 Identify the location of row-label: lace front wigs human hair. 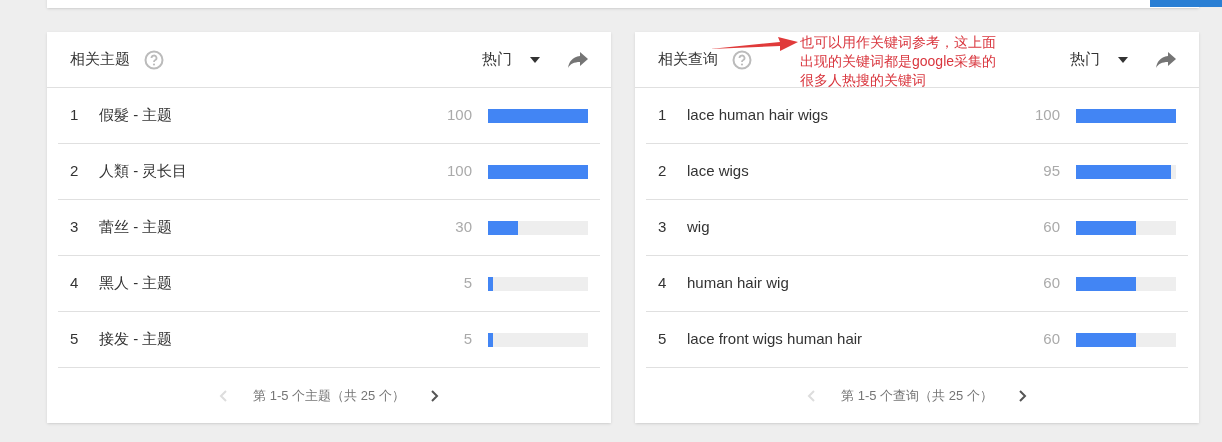
(843, 339).